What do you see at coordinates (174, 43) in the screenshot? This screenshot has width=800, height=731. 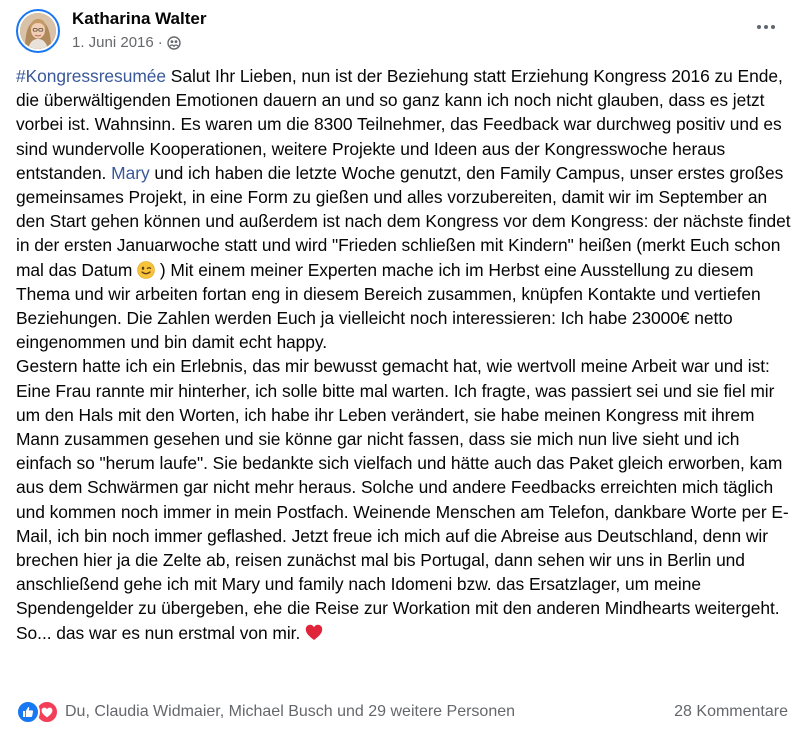 I see `friends-icon` at bounding box center [174, 43].